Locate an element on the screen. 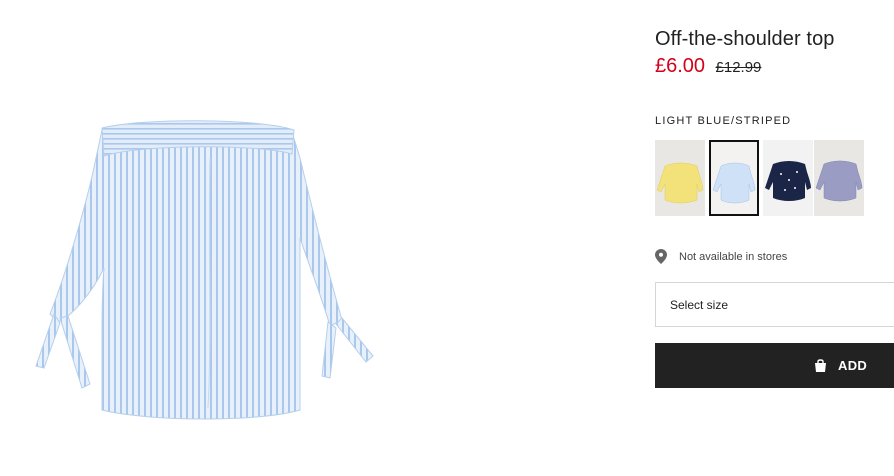  size-select: Select size is located at coordinates (774, 304).